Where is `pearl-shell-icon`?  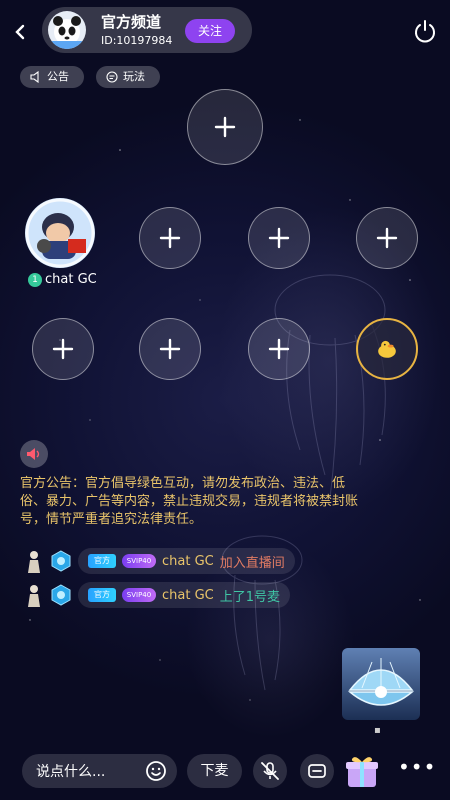
pearl-shell-icon is located at coordinates (381, 682).